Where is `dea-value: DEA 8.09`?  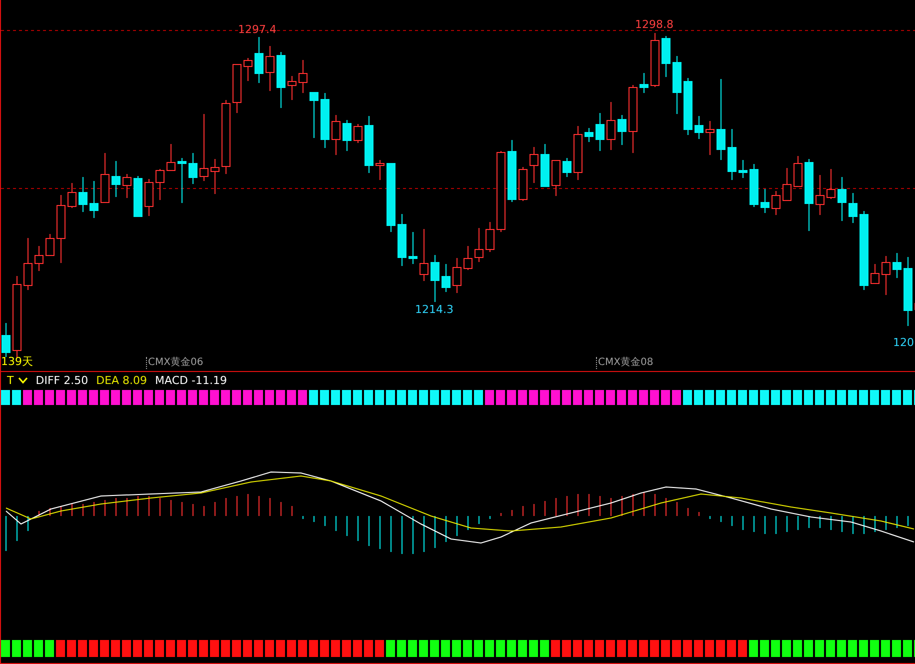
dea-value: DEA 8.09 is located at coordinates (122, 380).